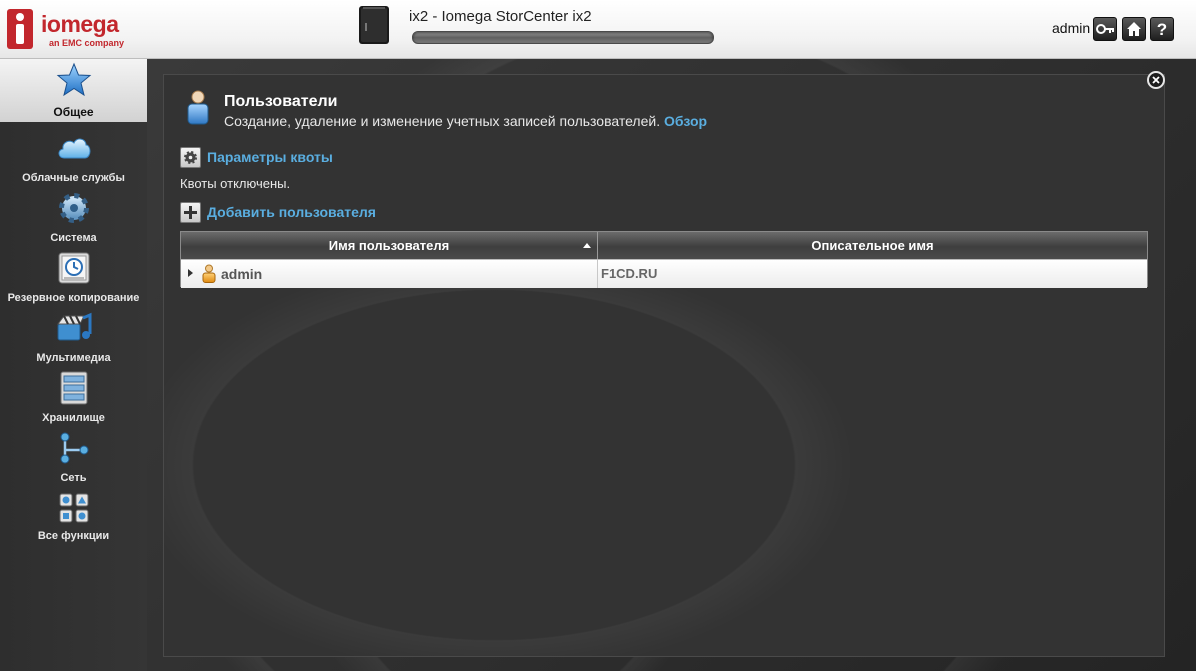 The height and width of the screenshot is (671, 1196). What do you see at coordinates (629, 273) in the screenshot?
I see `descriptive-name-cell: F1CD.RU` at bounding box center [629, 273].